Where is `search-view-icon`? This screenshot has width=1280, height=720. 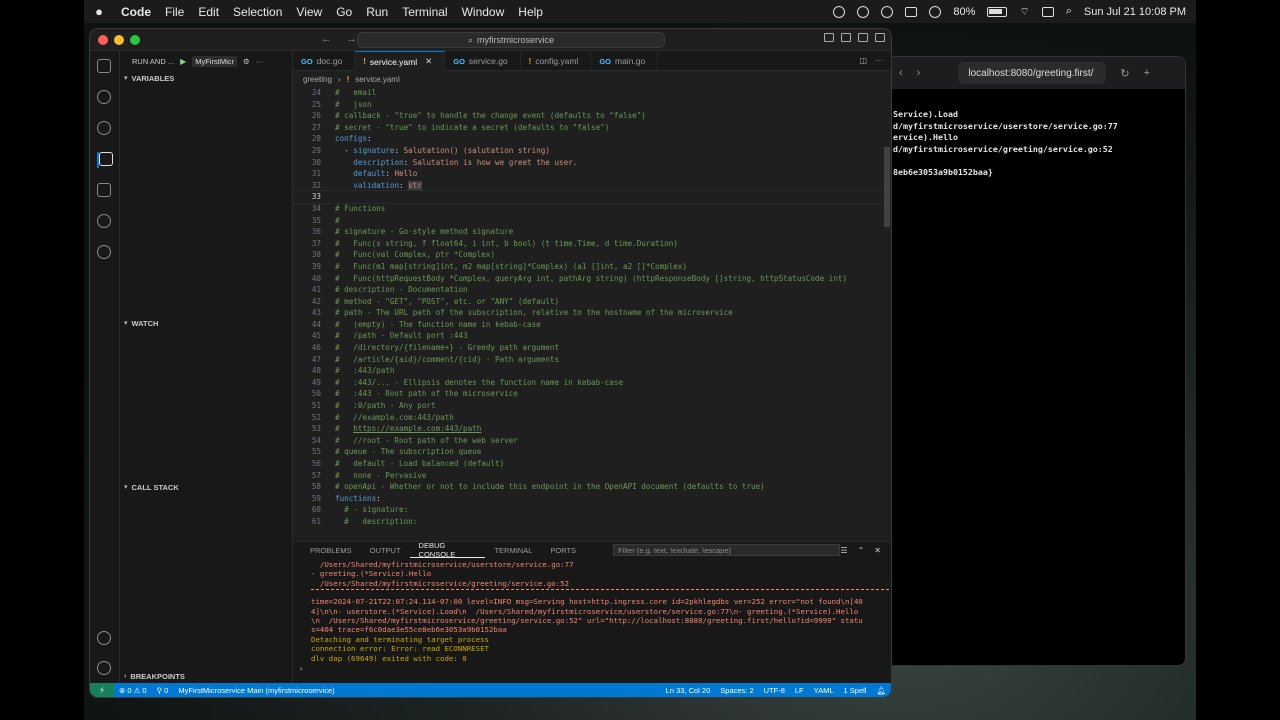 search-view-icon is located at coordinates (105, 98).